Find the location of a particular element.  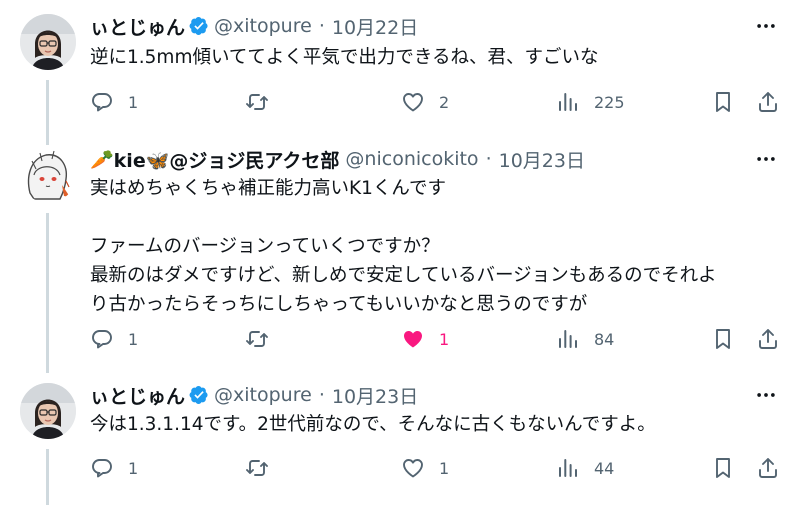

tweet-text-line is located at coordinates (437, 217).